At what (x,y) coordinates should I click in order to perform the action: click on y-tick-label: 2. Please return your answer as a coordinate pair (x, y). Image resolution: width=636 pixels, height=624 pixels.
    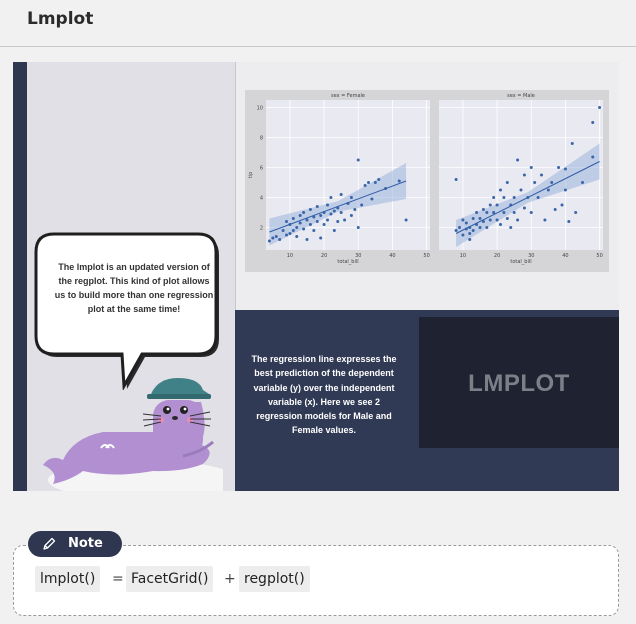
    Looking at the image, I should click on (261, 229).